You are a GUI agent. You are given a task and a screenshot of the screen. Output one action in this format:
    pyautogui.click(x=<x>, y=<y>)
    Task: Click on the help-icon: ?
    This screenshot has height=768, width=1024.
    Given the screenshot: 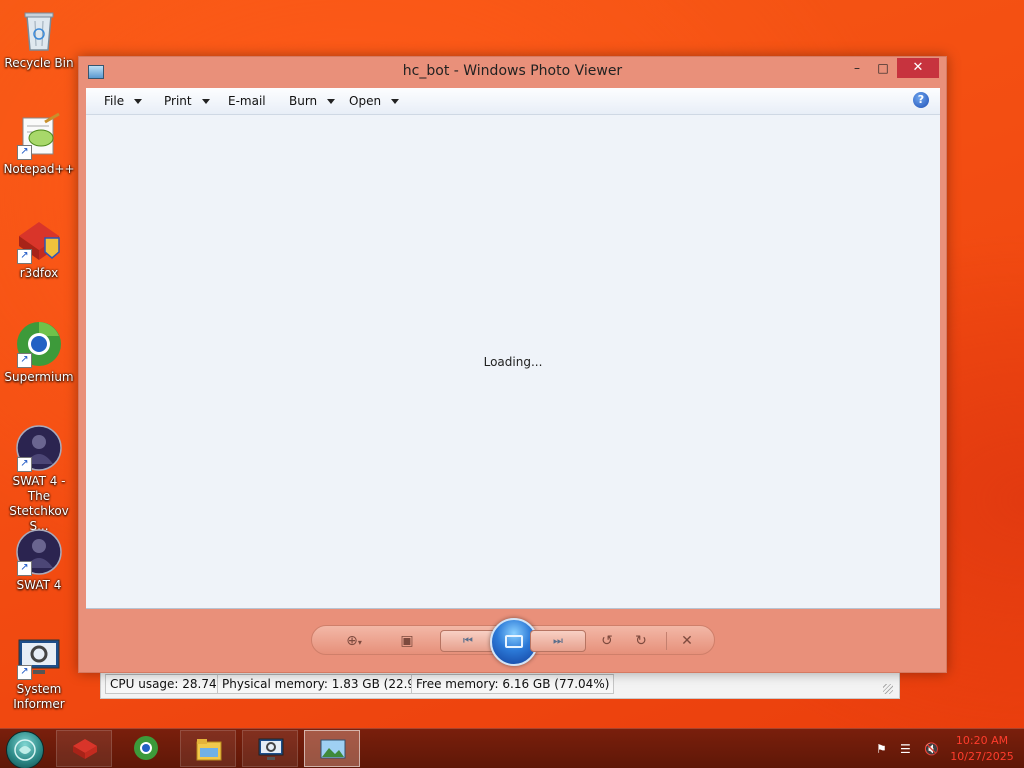 What is the action you would take?
    pyautogui.click(x=921, y=100)
    